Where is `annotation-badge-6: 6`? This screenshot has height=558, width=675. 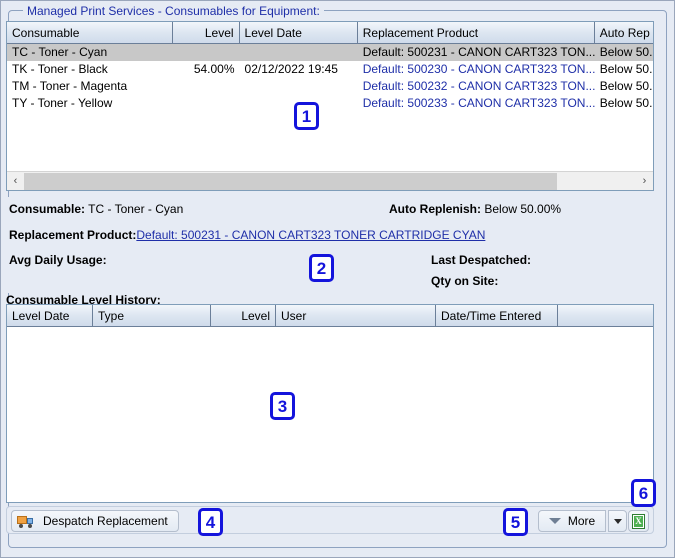
annotation-badge-6: 6 is located at coordinates (643, 493).